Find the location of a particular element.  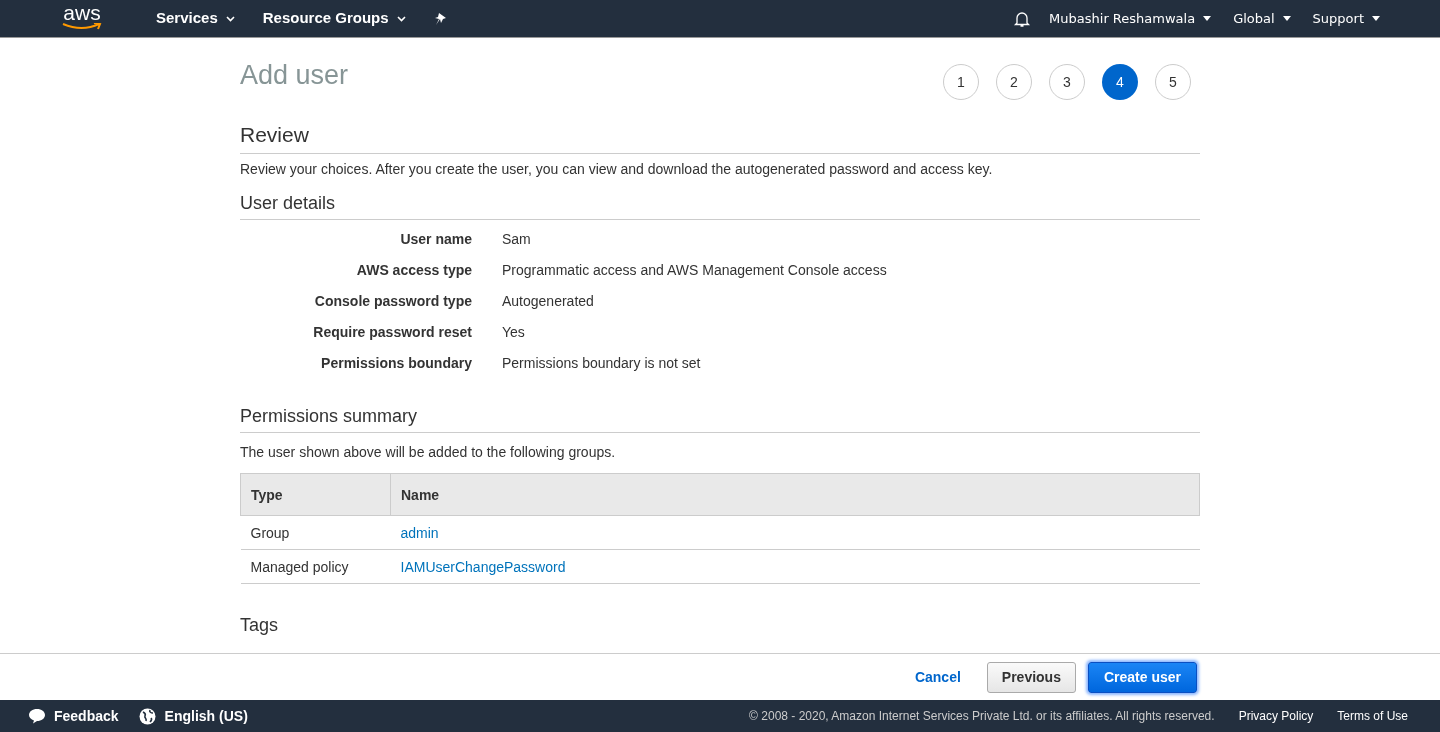

detail-value: Permissions boundary is not set is located at coordinates (601, 363).